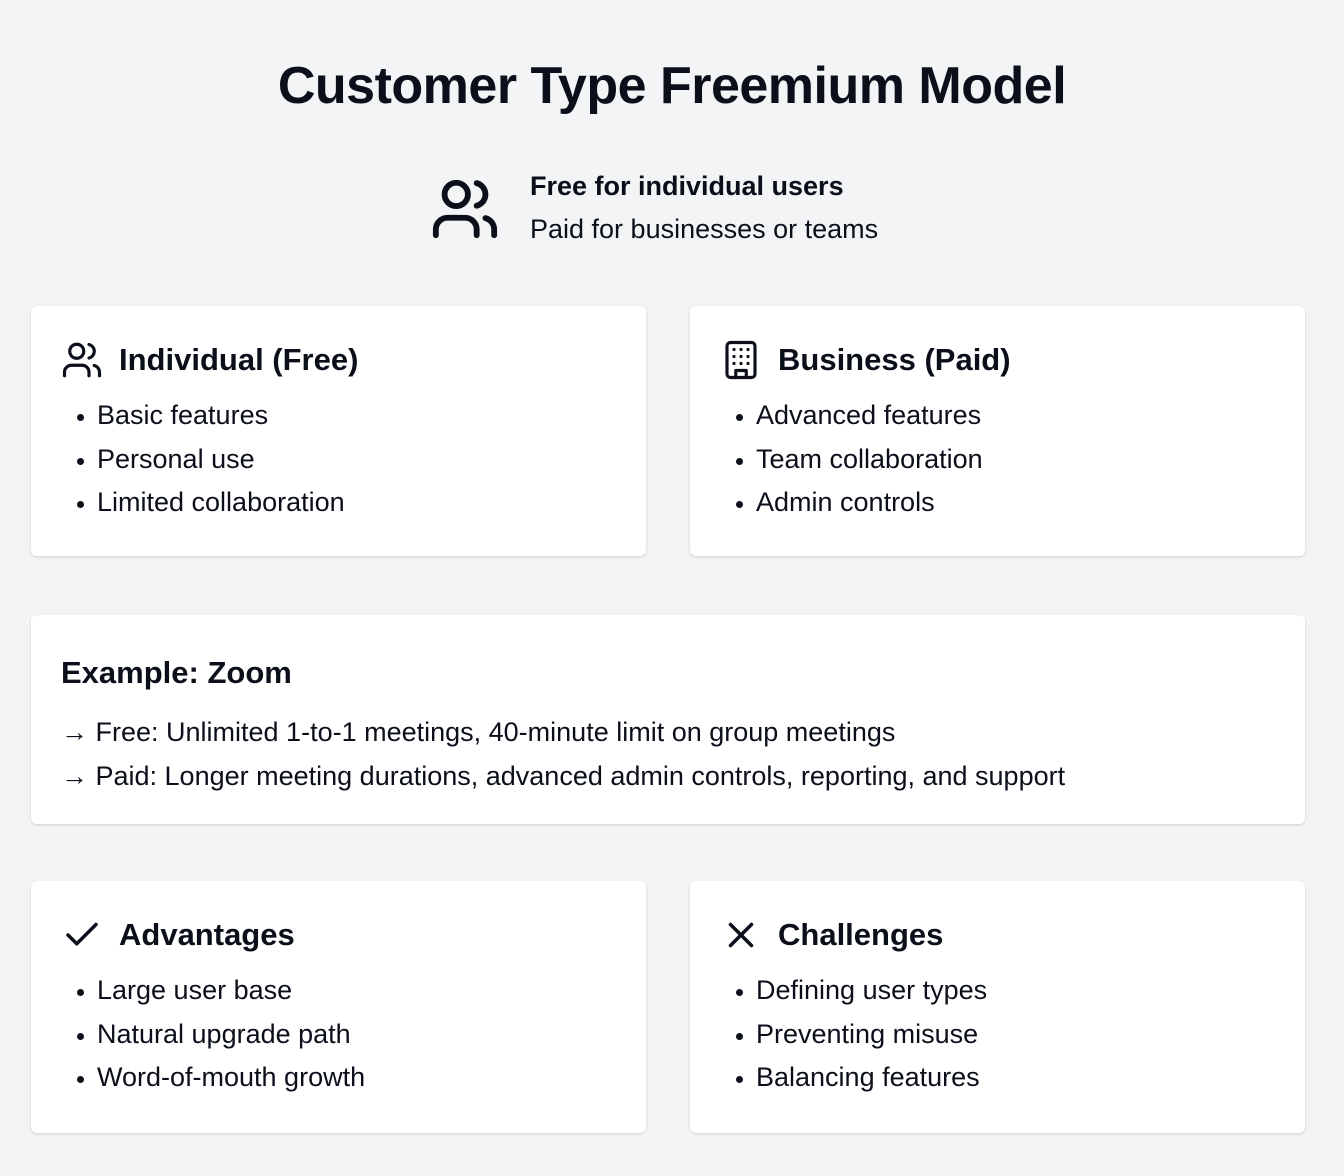  I want to click on list-item: Personal use, so click(356, 460).